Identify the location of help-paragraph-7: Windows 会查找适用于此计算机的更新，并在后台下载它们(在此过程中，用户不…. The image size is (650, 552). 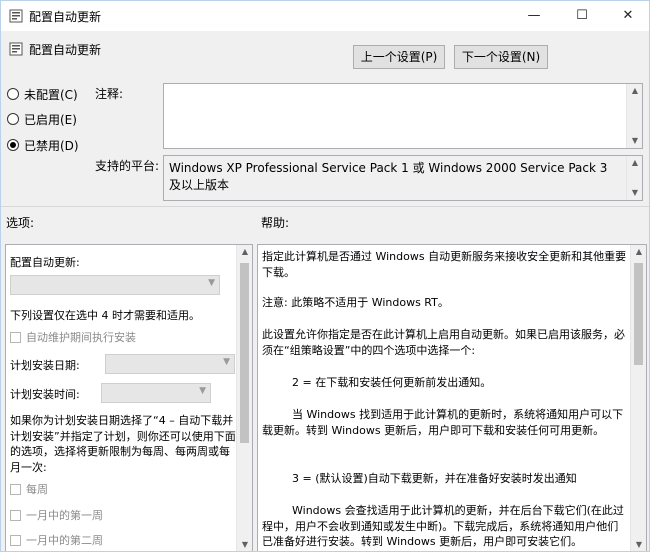
(443, 526).